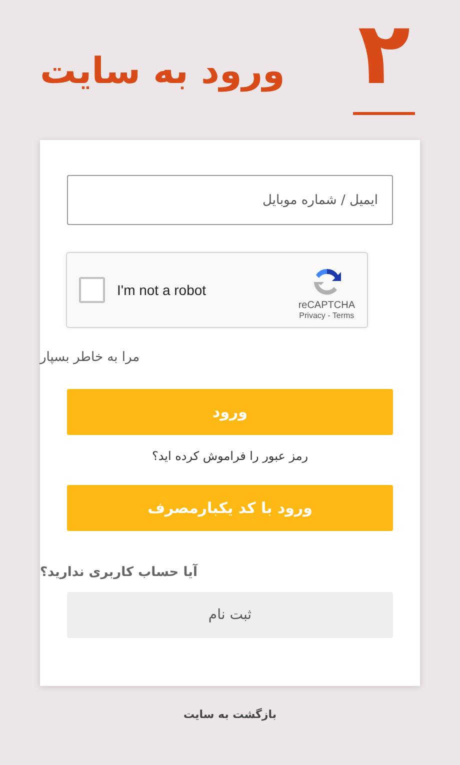  Describe the element at coordinates (326, 315) in the screenshot. I see `privacy-terms-link: Privacy - Terms` at that location.